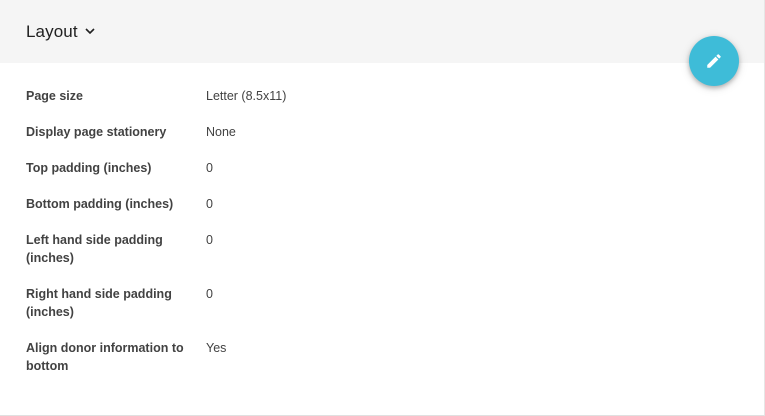 The image size is (765, 416). What do you see at coordinates (105, 357) in the screenshot?
I see `setting-label: Align donor information to bottom` at bounding box center [105, 357].